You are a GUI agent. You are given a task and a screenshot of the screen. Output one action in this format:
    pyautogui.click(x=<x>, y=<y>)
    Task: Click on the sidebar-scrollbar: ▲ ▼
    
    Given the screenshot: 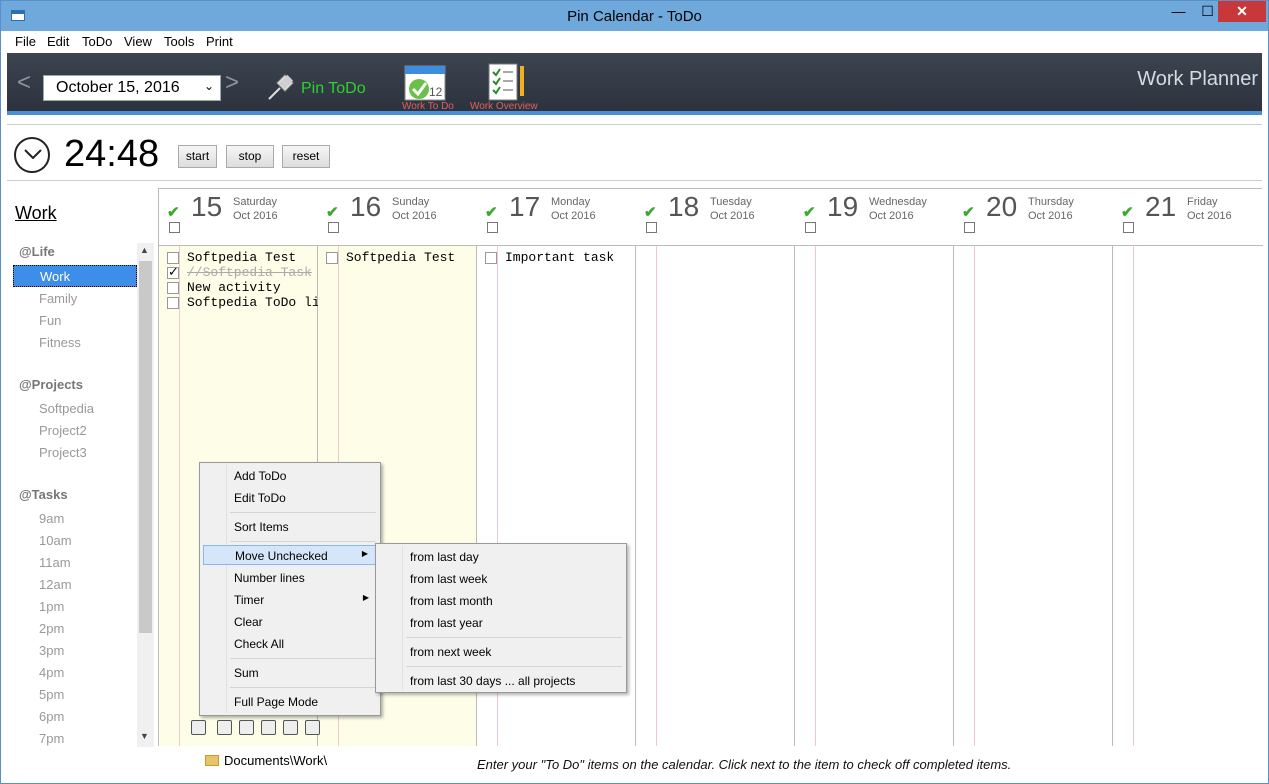 What is the action you would take?
    pyautogui.click(x=145, y=495)
    